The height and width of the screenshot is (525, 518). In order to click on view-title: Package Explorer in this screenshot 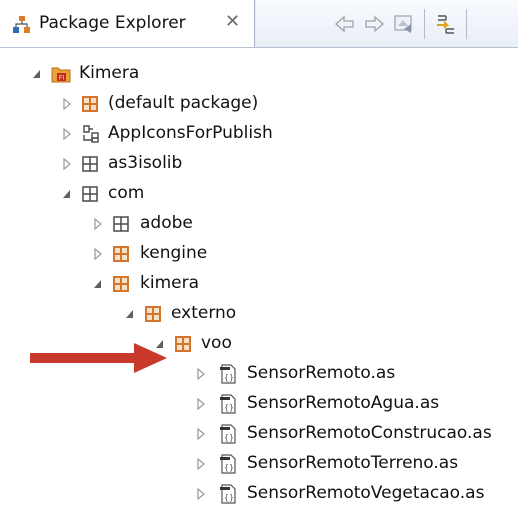, I will do `click(112, 23)`.